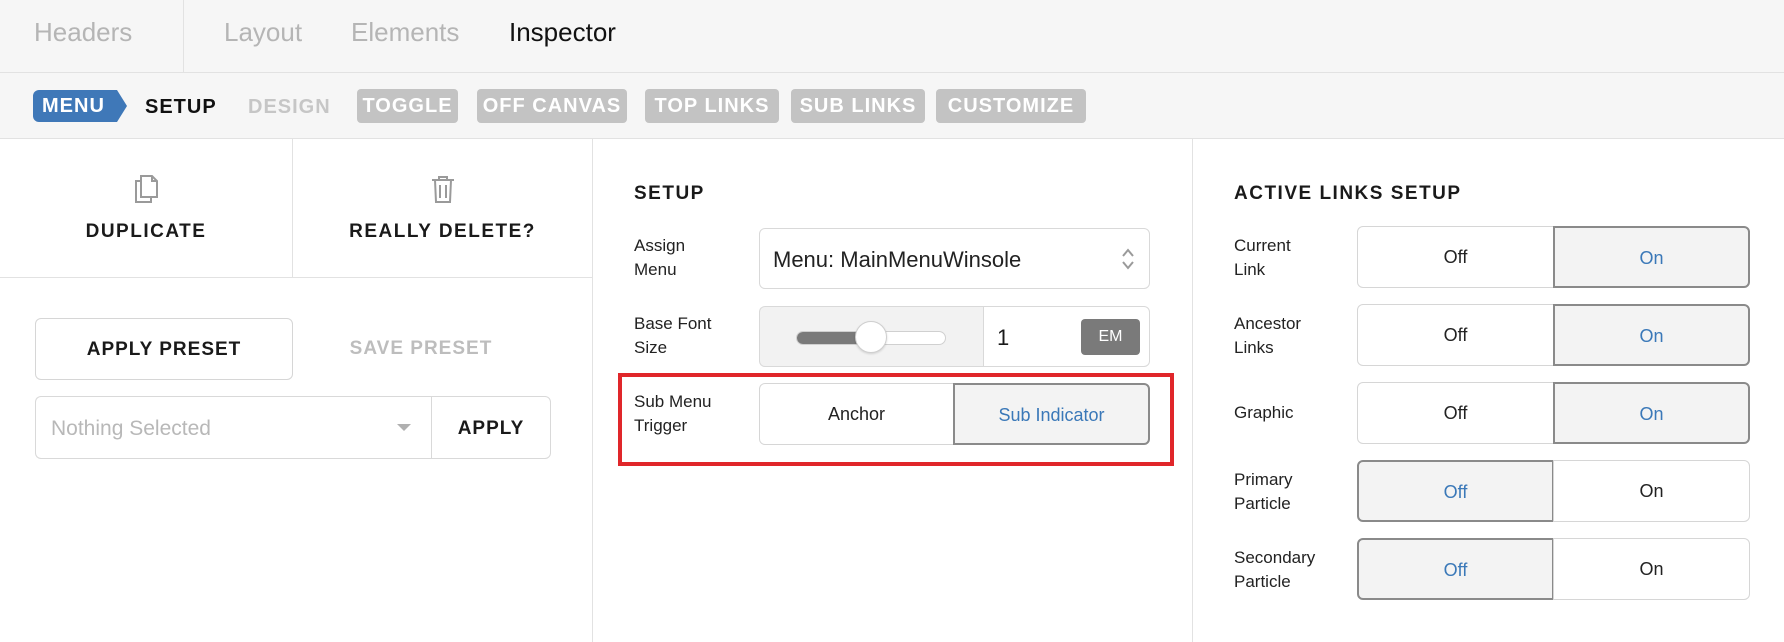 This screenshot has height=642, width=1784. I want to click on breadcrumb-setup: SETUP, so click(181, 107).